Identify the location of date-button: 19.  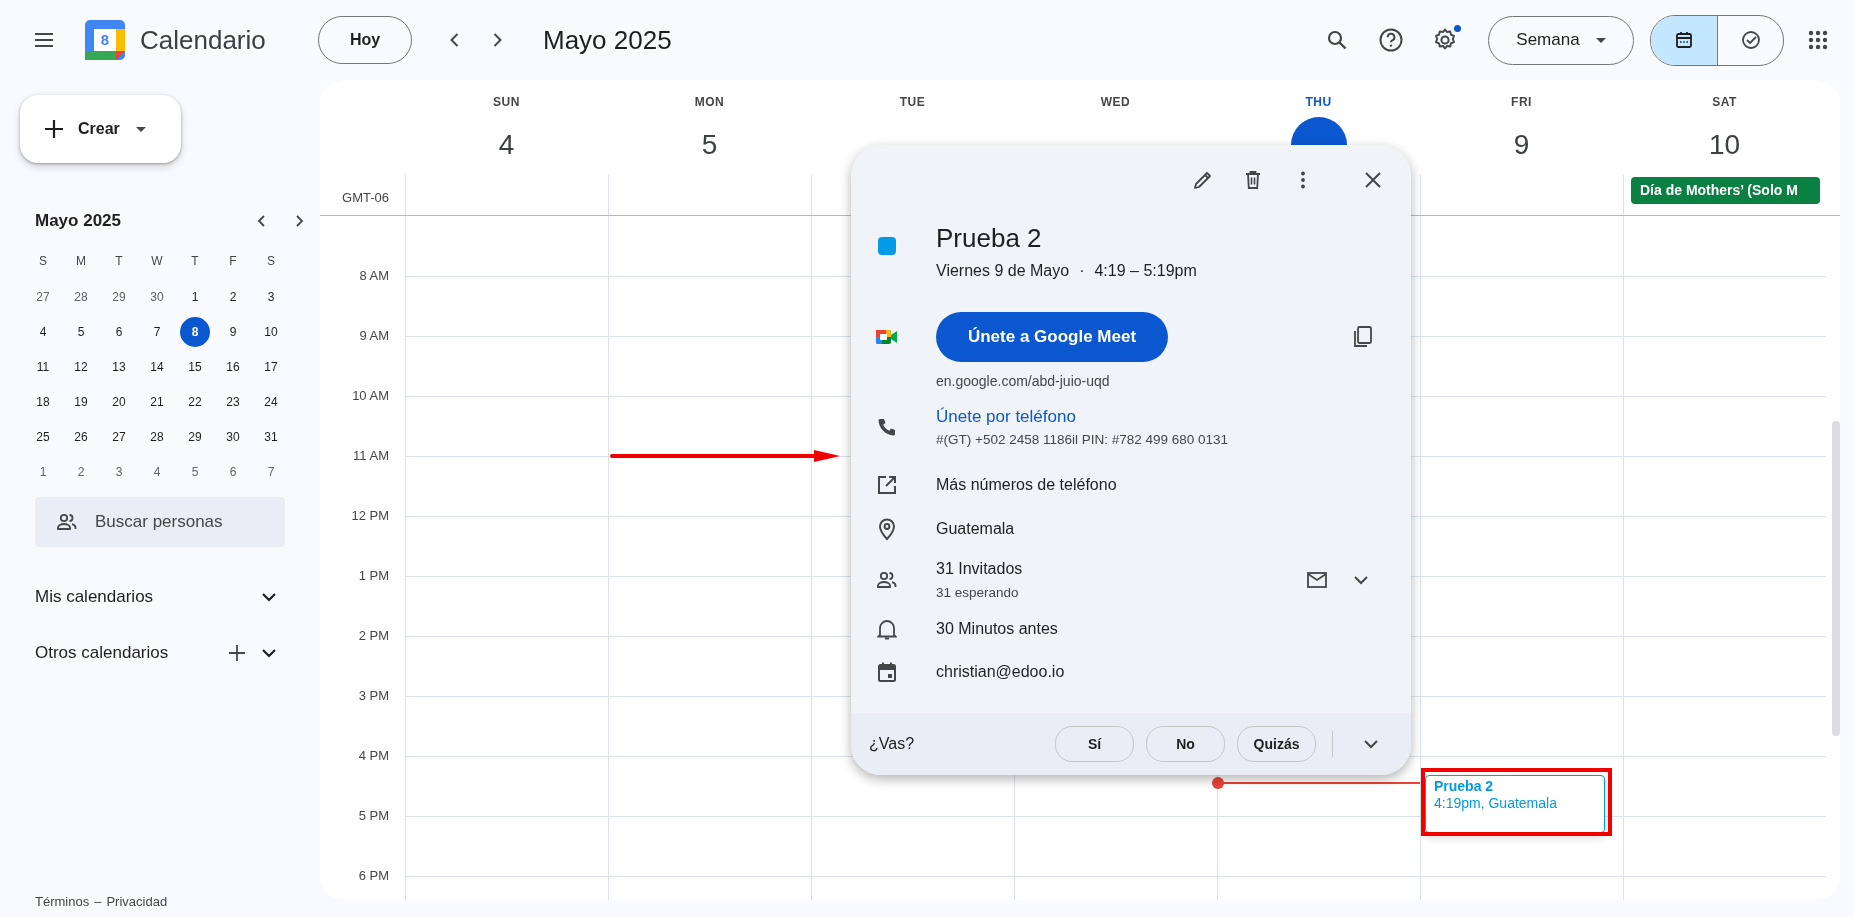
(81, 401).